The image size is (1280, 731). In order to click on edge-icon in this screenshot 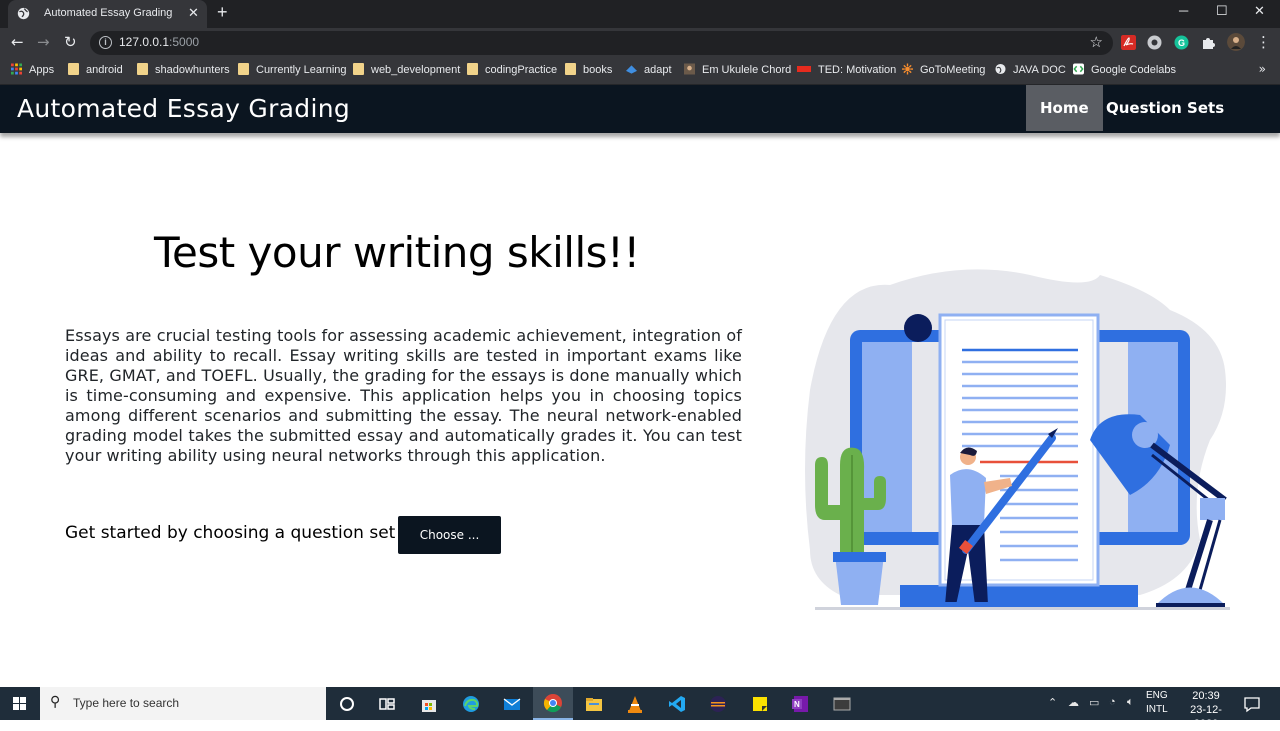, I will do `click(471, 704)`.